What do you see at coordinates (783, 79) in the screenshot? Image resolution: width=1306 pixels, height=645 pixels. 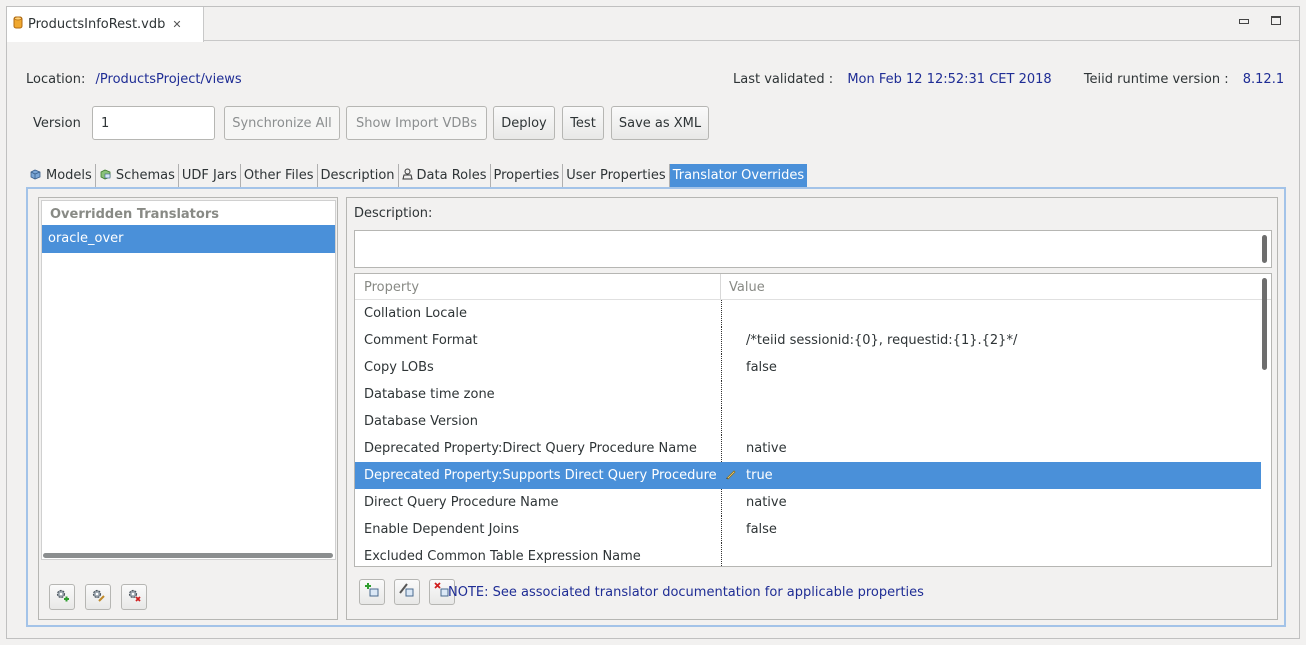 I see `last-validated-label: Last validated :` at bounding box center [783, 79].